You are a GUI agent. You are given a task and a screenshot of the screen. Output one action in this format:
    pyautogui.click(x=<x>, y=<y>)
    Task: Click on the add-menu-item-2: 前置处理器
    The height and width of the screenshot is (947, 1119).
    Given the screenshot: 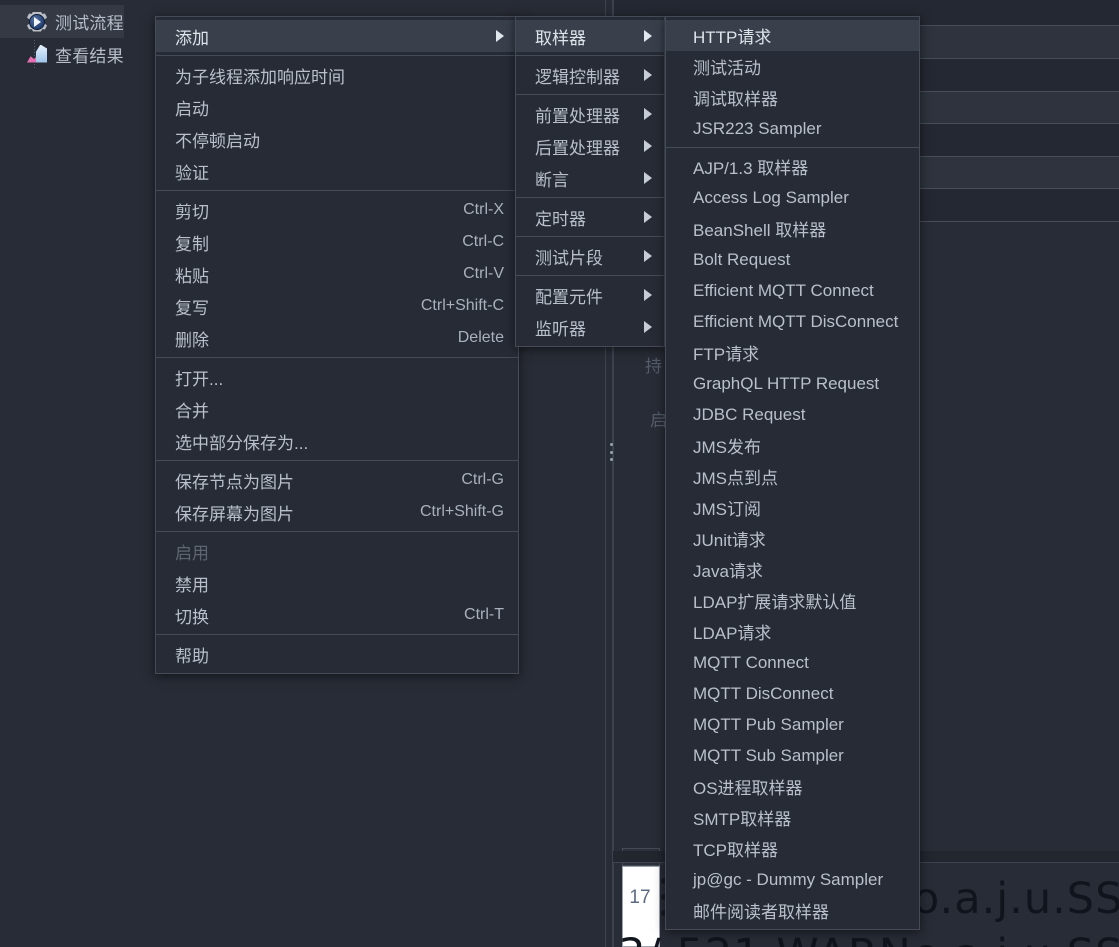 What is the action you would take?
    pyautogui.click(x=590, y=114)
    